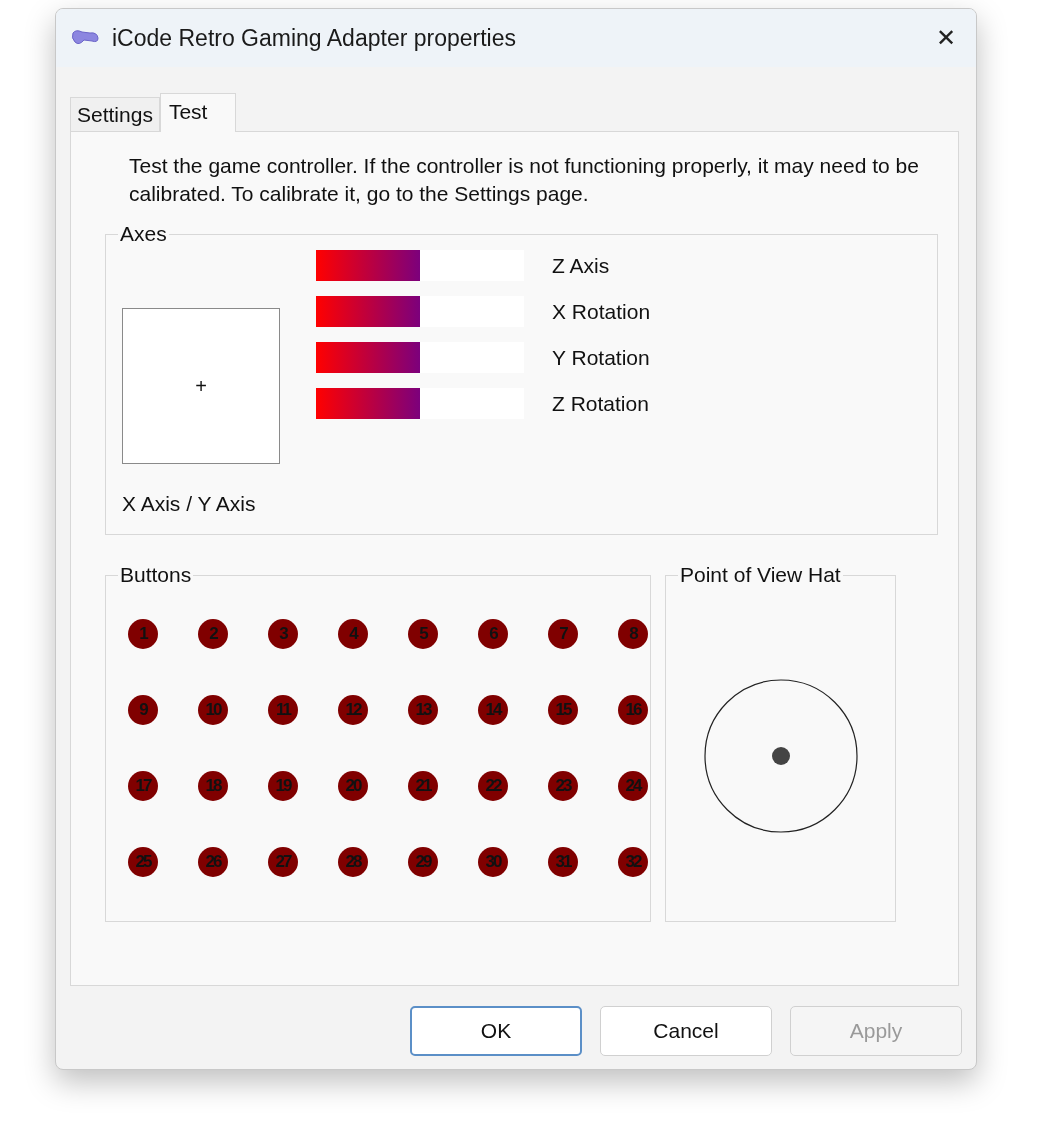 The width and height of the screenshot is (1039, 1129). I want to click on button-indicator: 13, so click(423, 710).